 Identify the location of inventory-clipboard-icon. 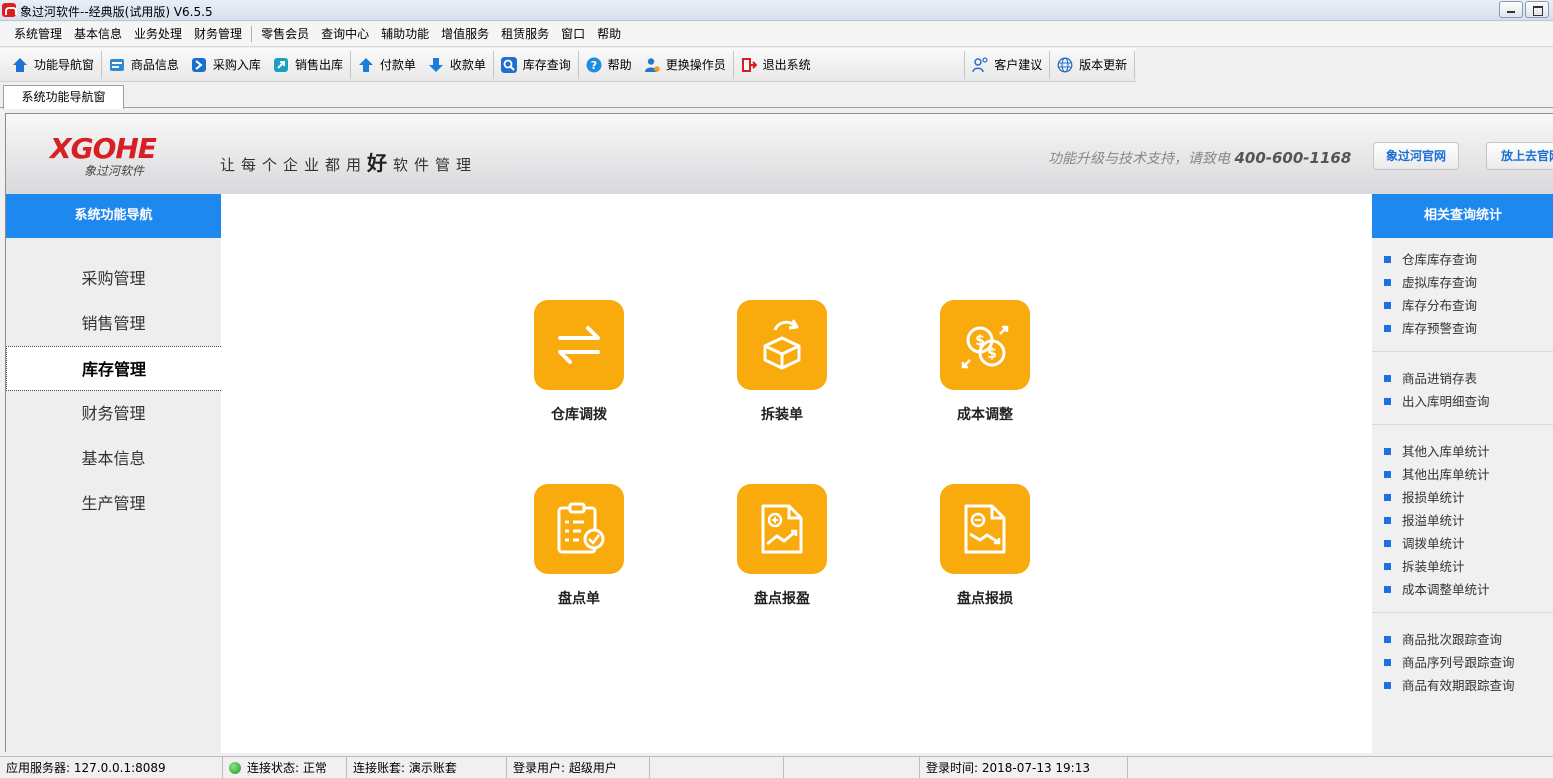
(579, 529).